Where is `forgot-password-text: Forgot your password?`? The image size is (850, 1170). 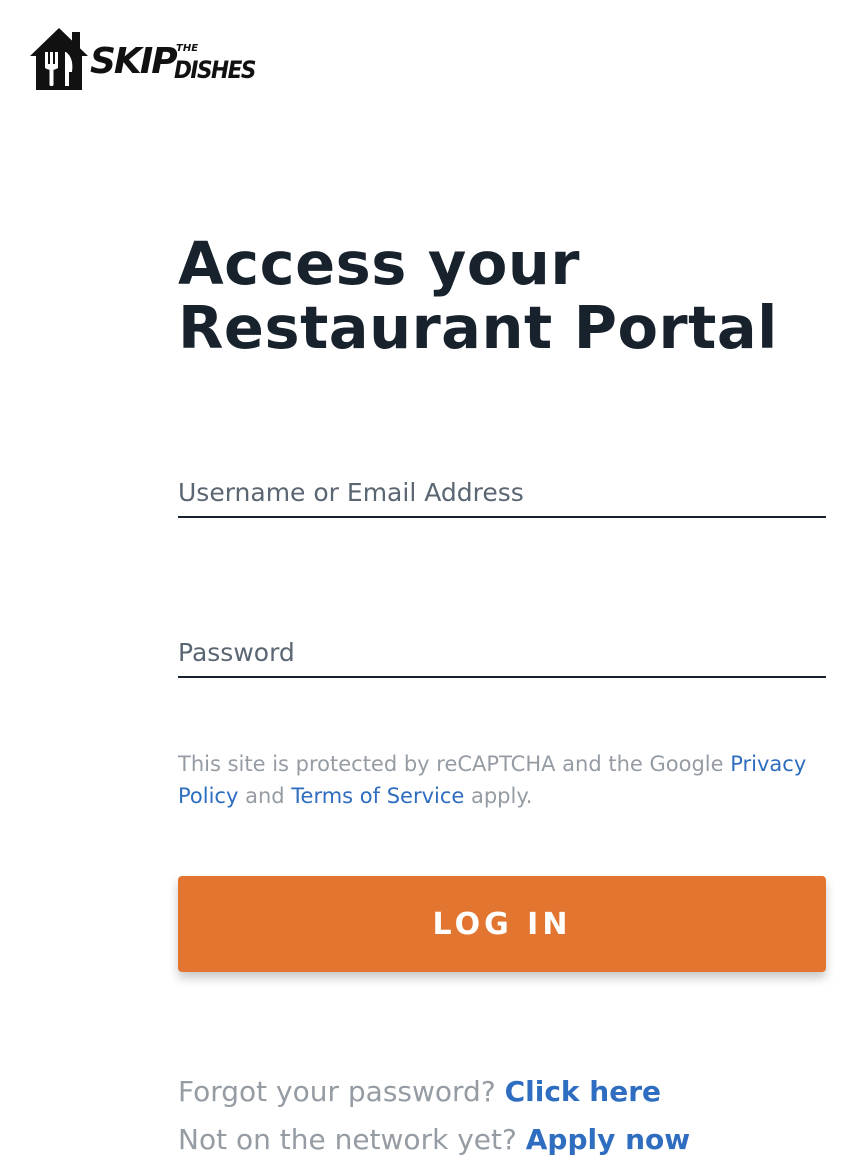
forgot-password-text: Forgot your password? is located at coordinates (341, 1091).